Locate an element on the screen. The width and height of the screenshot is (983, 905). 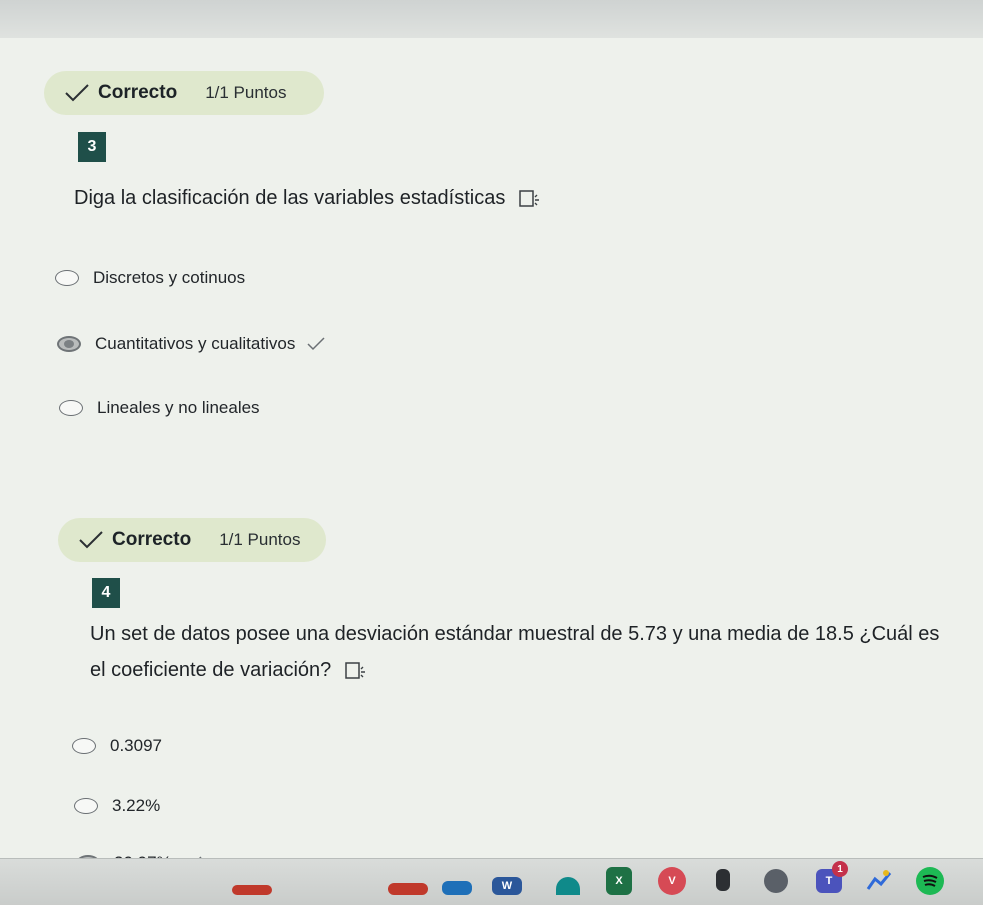
q3-option-2-label: Cuantitativos y cualitativos is located at coordinates (195, 343).